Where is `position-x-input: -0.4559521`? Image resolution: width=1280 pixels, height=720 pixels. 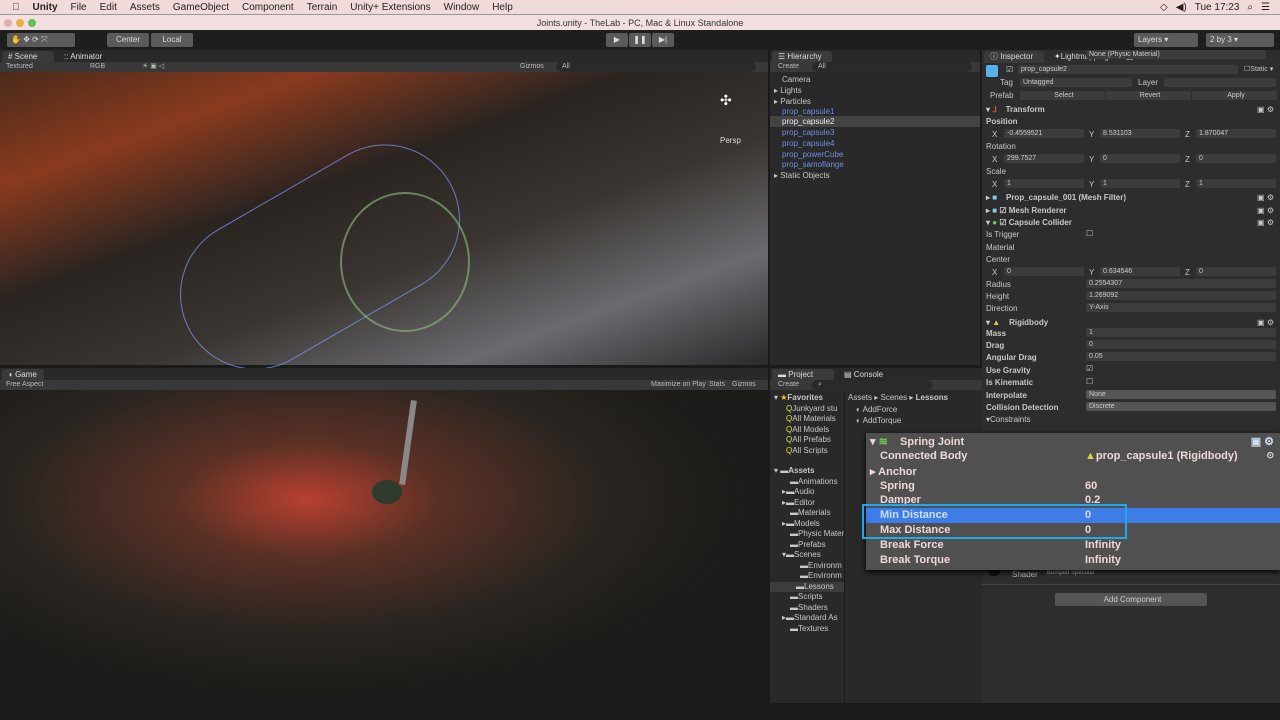
position-x-input: -0.4559521 is located at coordinates (1044, 133).